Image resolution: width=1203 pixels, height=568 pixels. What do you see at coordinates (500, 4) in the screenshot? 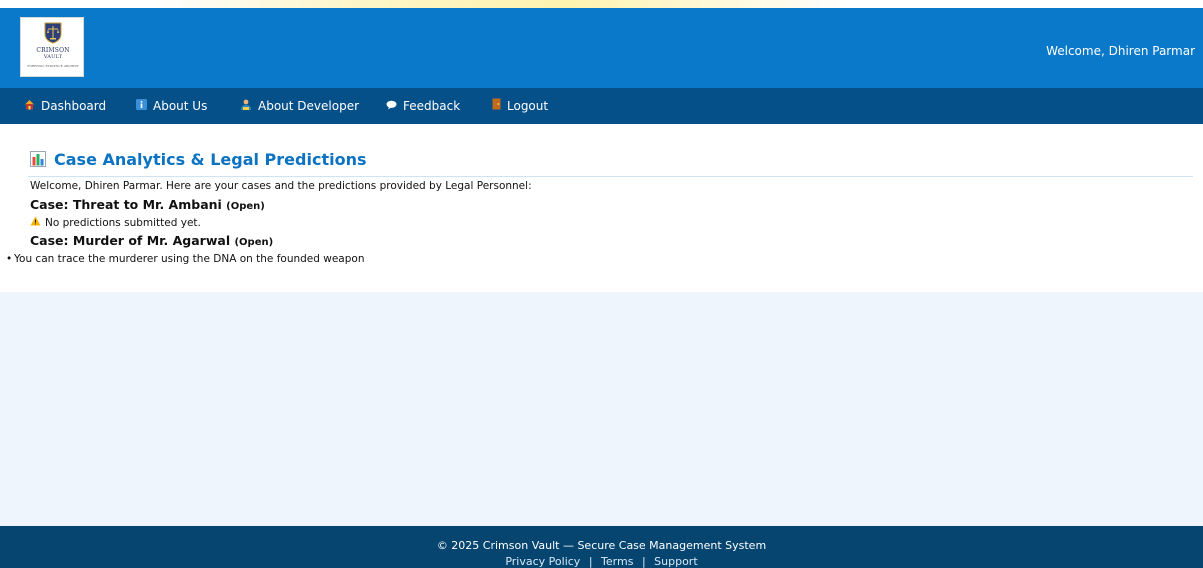
I see `top-glow` at bounding box center [500, 4].